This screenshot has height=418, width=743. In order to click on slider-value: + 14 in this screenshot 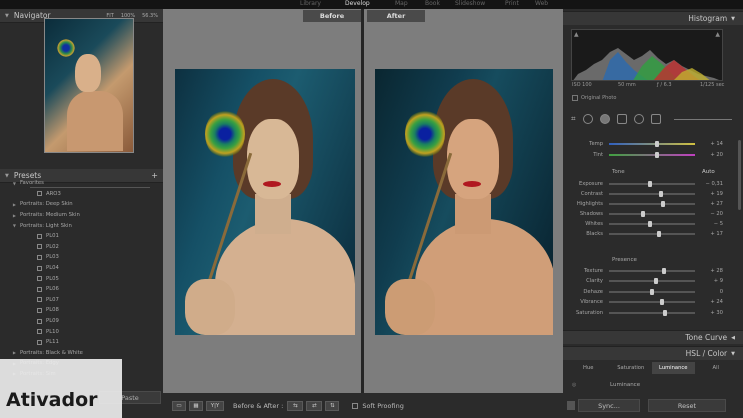, I will do `click(711, 144)`.